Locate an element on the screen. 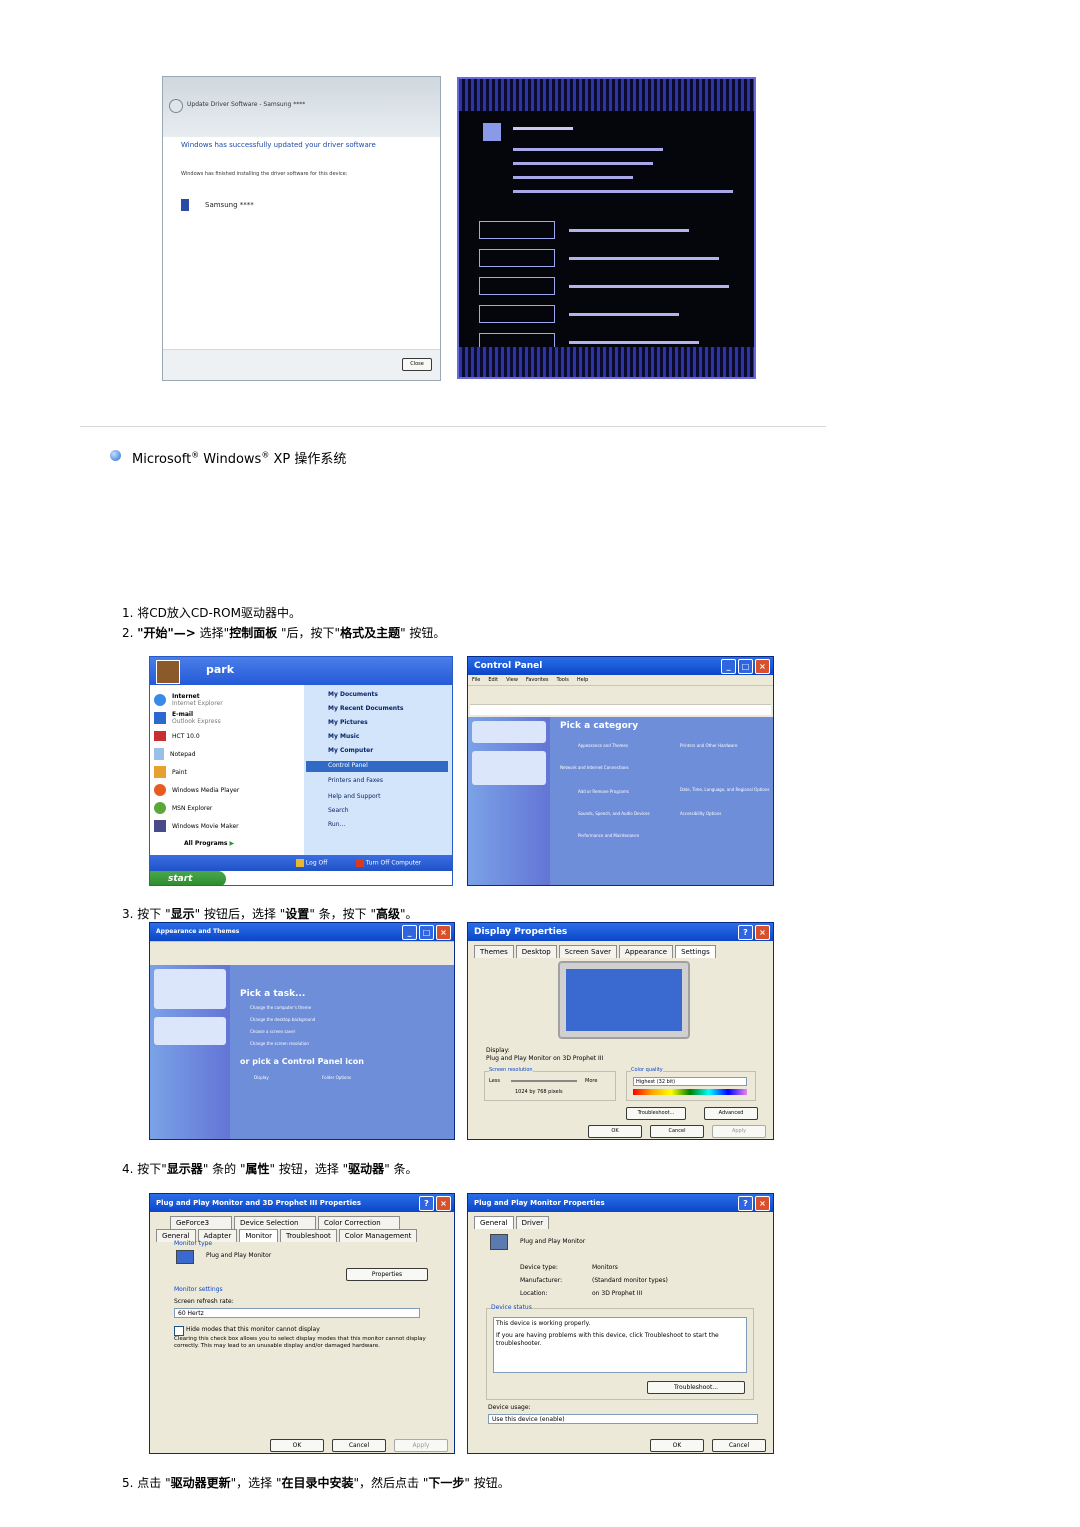  tab-monitor: Monitor is located at coordinates (258, 1235).